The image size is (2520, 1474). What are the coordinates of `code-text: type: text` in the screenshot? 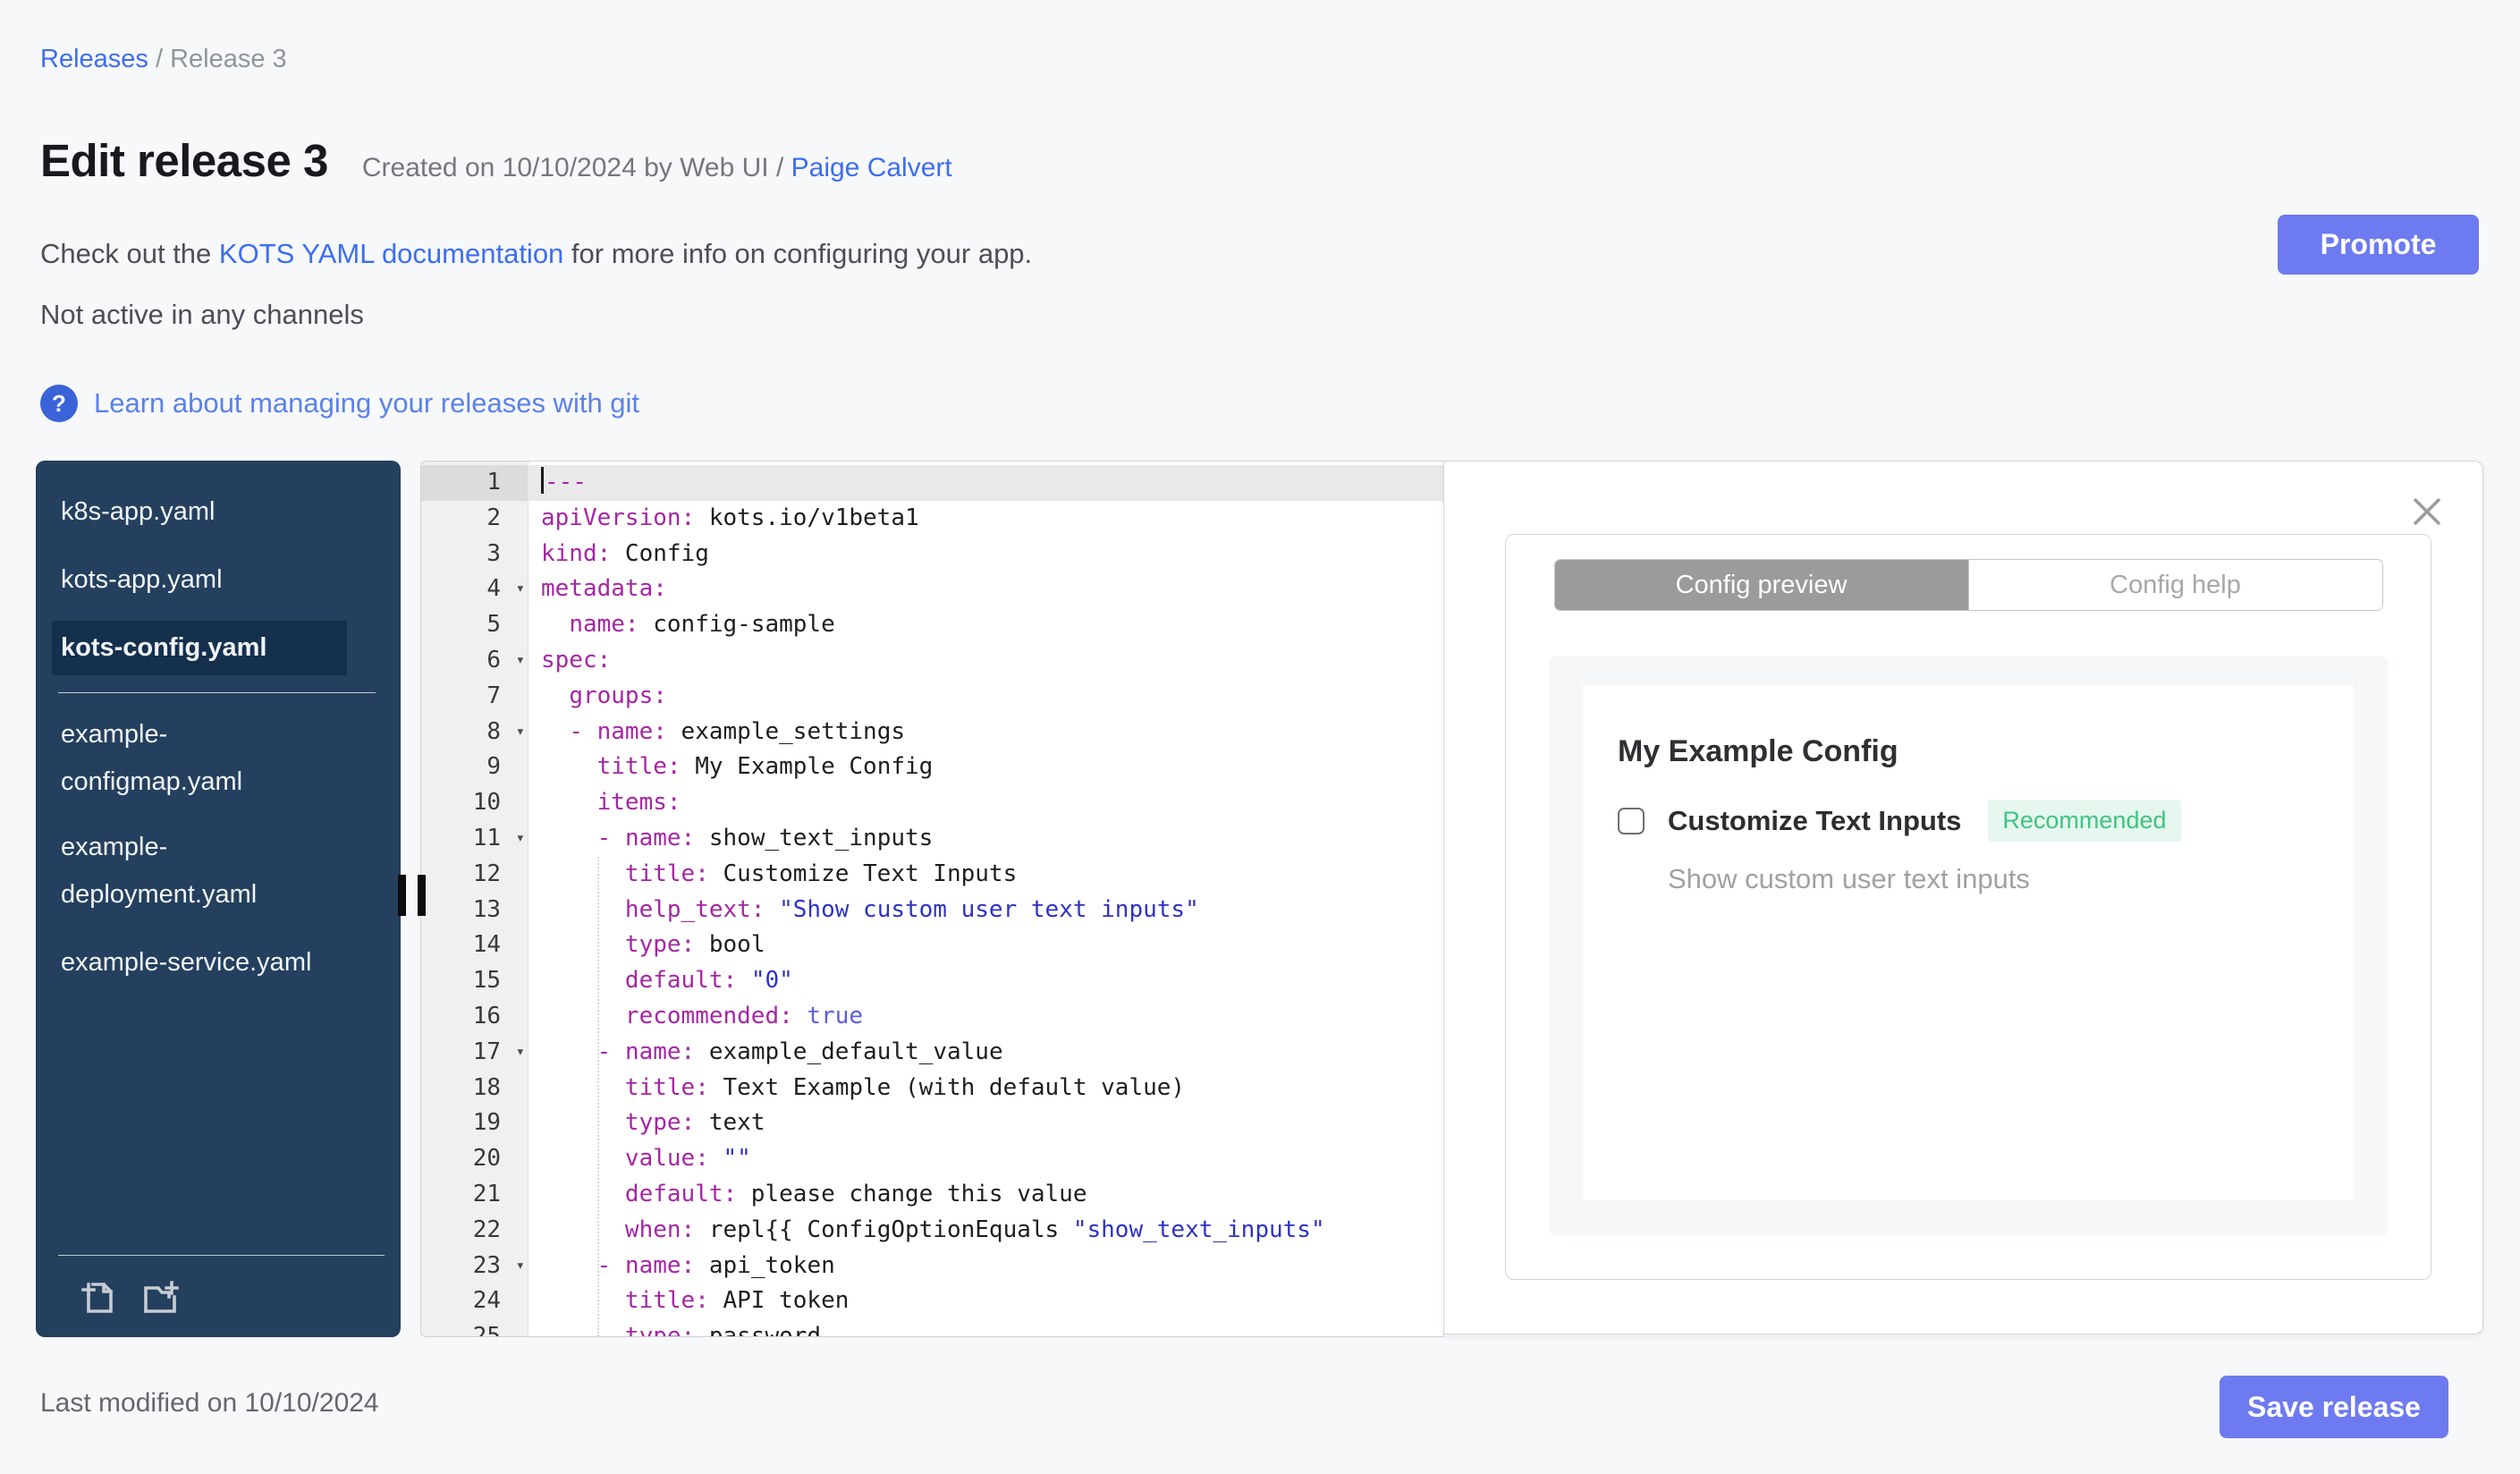 It's located at (986, 1123).